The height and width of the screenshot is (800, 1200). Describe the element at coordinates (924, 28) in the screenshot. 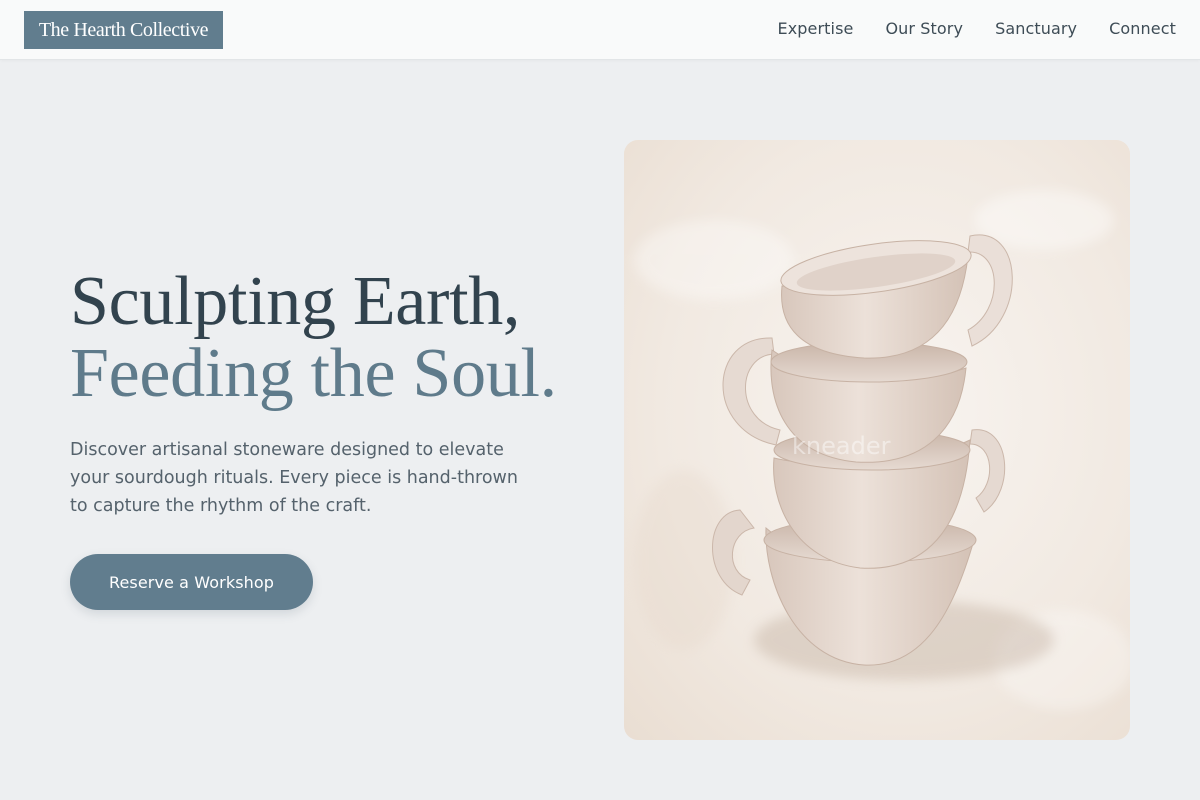

I see `nav-link-our-story: Our Story` at that location.